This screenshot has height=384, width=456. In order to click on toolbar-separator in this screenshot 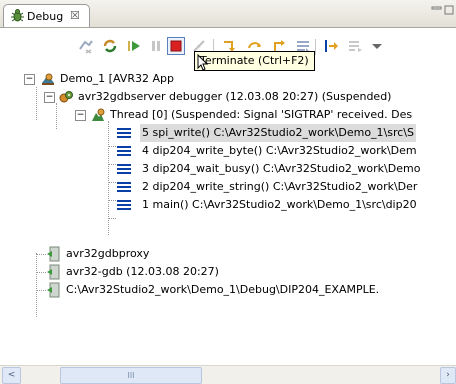, I will do `click(315, 47)`.